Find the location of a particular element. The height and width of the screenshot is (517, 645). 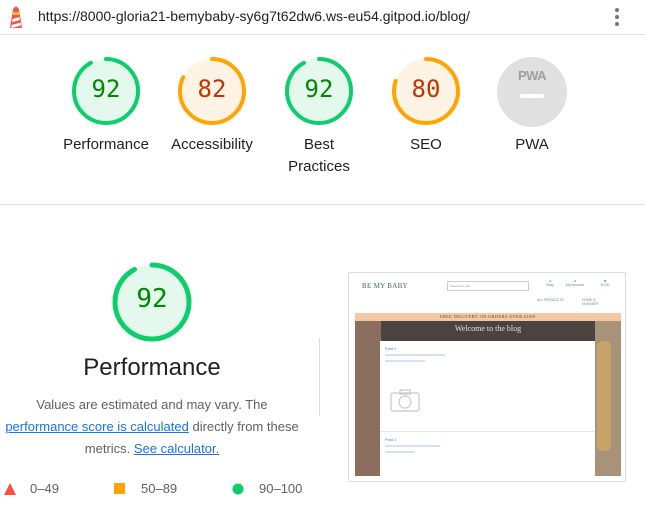

gauge-label: PWA is located at coordinates (532, 144).